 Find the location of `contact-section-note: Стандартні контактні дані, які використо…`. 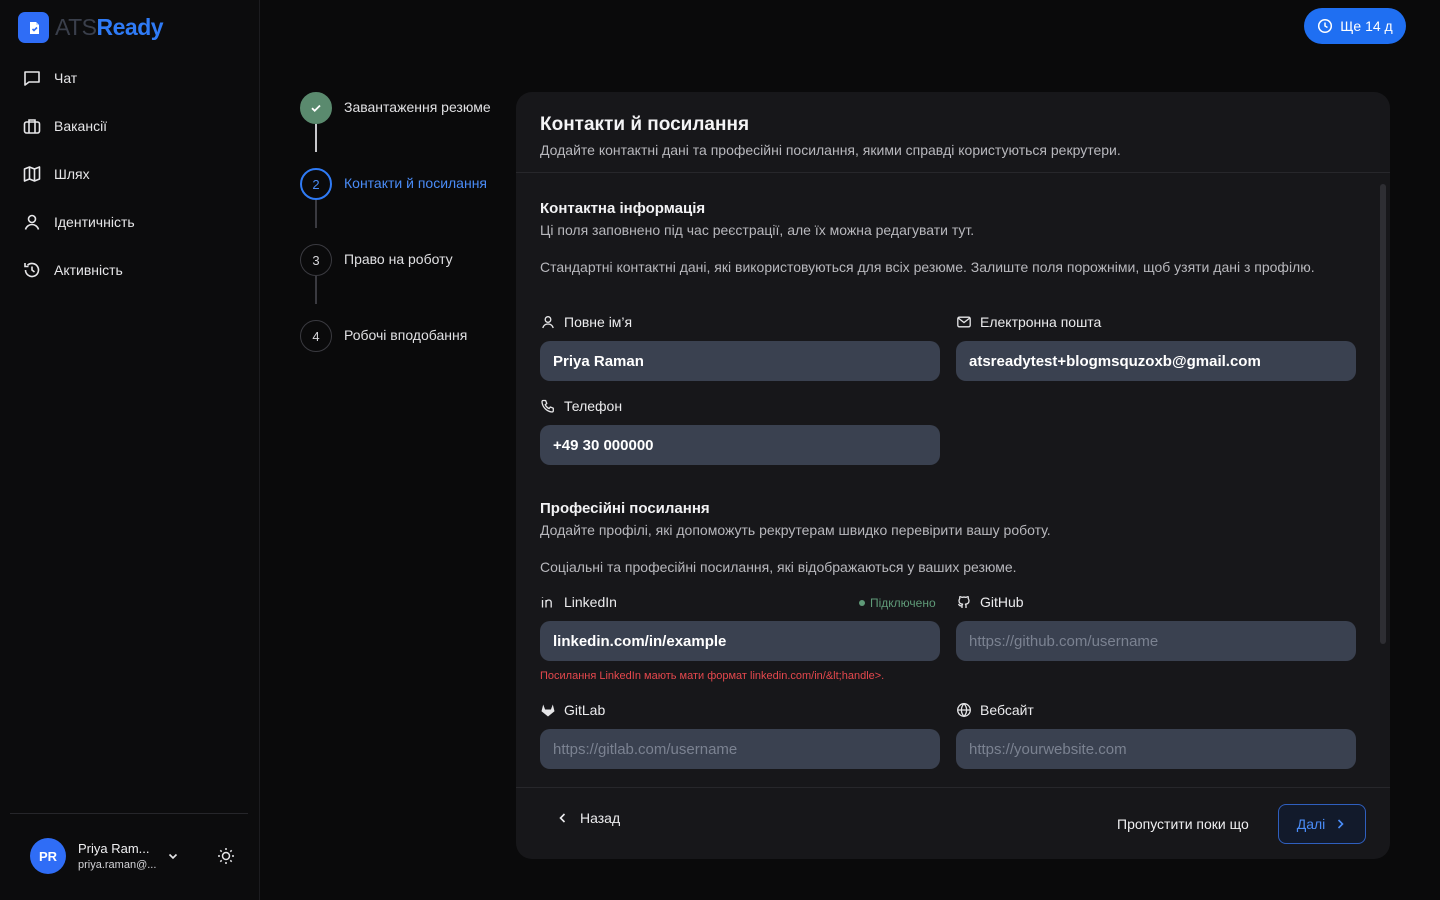

contact-section-note: Стандартні контактні дані, які використо… is located at coordinates (927, 267).